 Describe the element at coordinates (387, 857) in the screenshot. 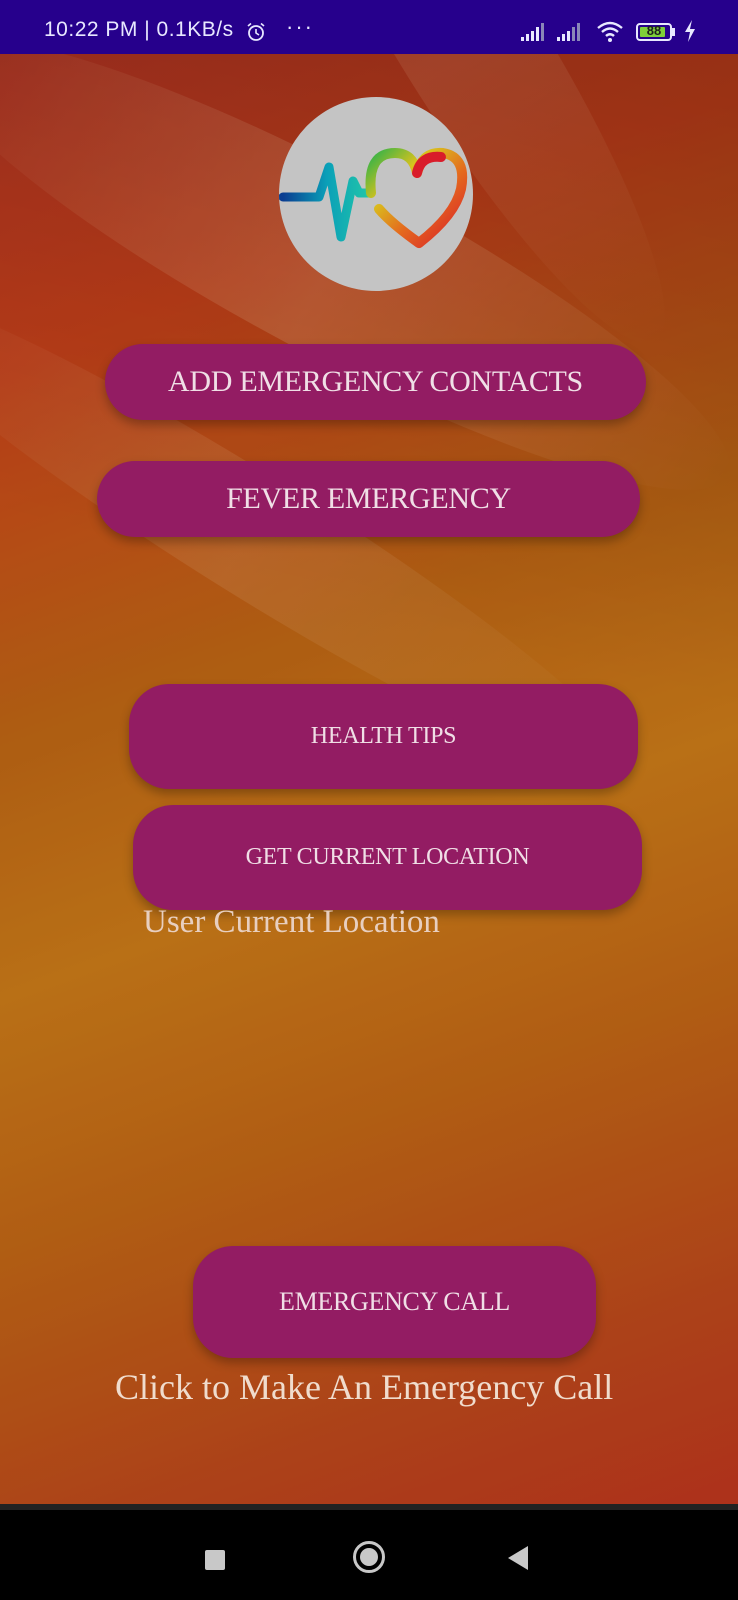

I see `get-current-location-button: GET CURRENT LOCATION` at that location.